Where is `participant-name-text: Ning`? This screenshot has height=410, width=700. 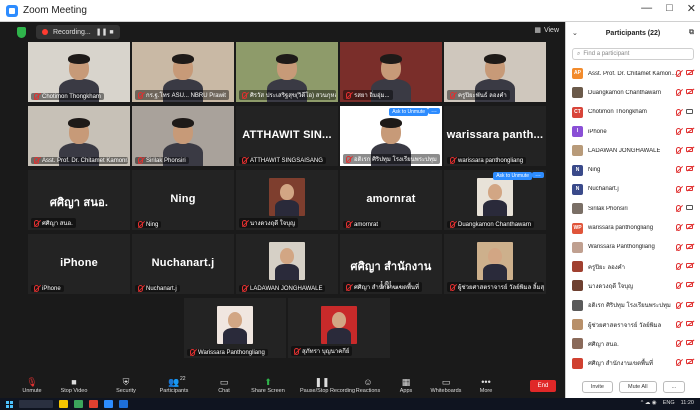 participant-name-text: Ning is located at coordinates (152, 224).